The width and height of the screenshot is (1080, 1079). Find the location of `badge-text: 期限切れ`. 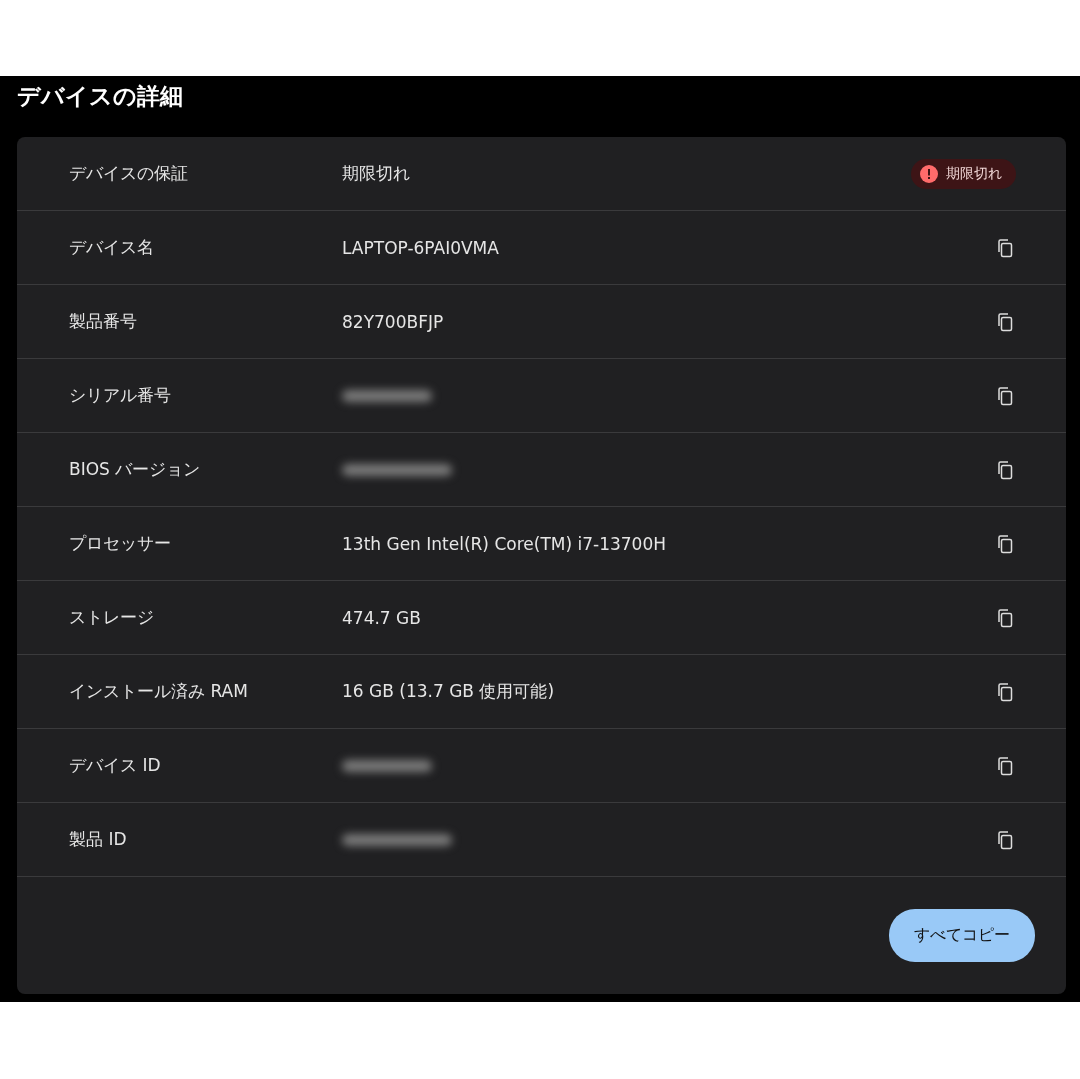

badge-text: 期限切れ is located at coordinates (974, 173).